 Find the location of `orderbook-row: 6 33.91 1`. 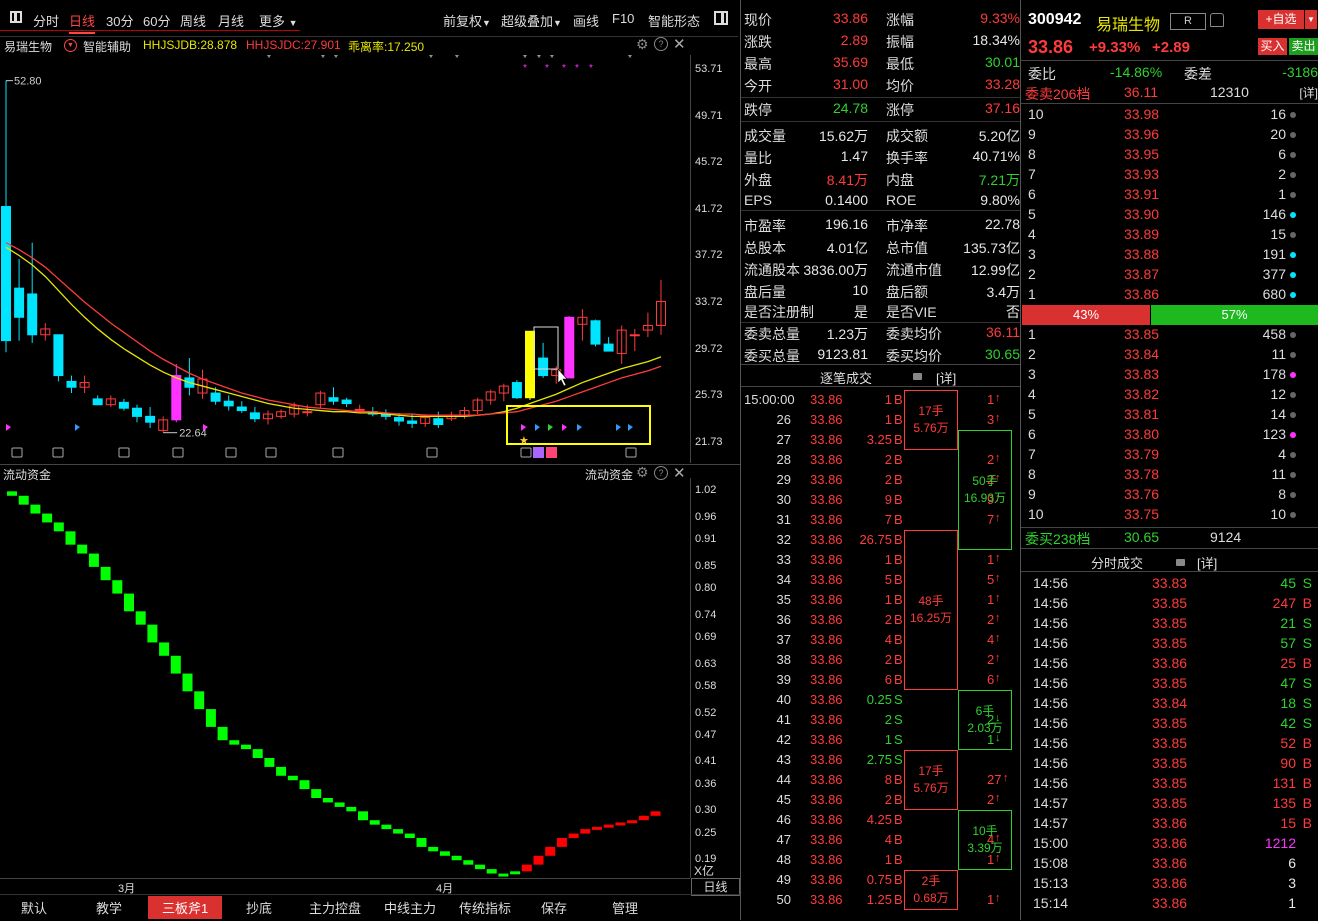

orderbook-row: 6 33.91 1 is located at coordinates (1170, 195).